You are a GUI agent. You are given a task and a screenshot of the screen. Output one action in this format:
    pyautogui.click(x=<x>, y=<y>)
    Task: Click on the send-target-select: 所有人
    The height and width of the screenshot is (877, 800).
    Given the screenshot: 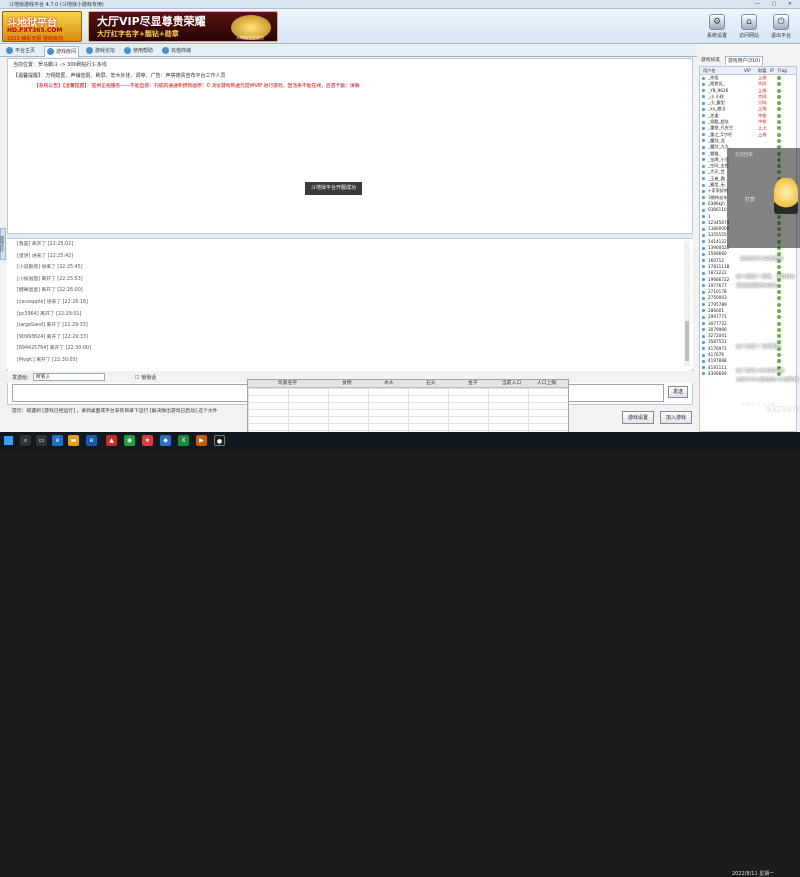 What is the action you would take?
    pyautogui.click(x=69, y=377)
    